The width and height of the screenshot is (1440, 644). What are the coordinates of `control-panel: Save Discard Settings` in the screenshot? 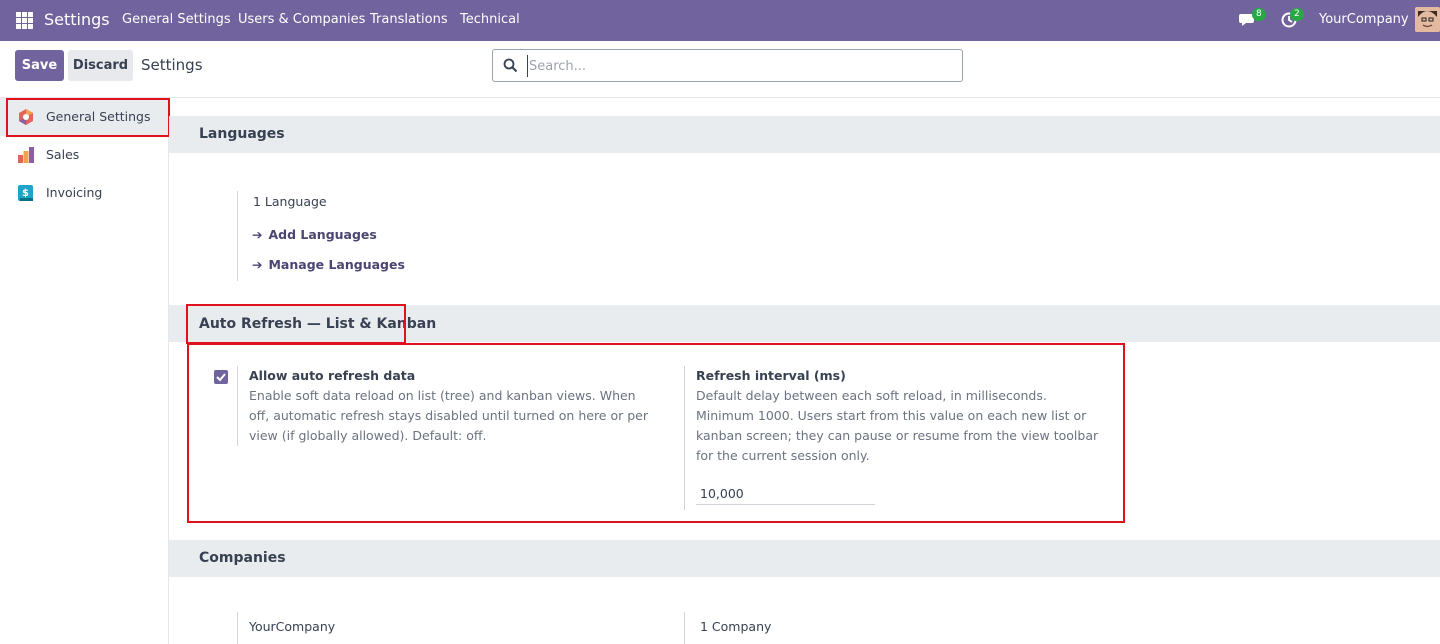 It's located at (720, 69).